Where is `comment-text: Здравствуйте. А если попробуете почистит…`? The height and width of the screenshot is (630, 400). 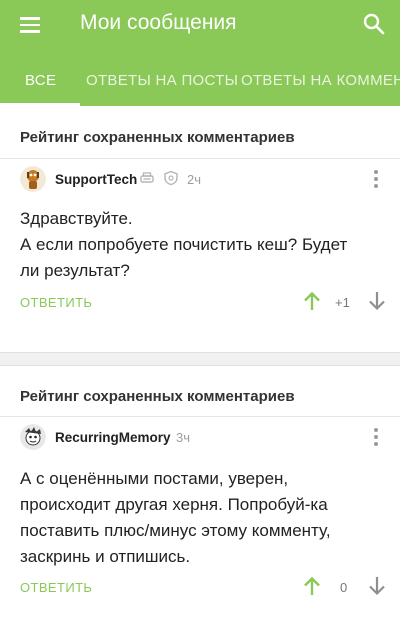
comment-text: Здравствуйте. А если попробуете почистит… is located at coordinates (200, 245).